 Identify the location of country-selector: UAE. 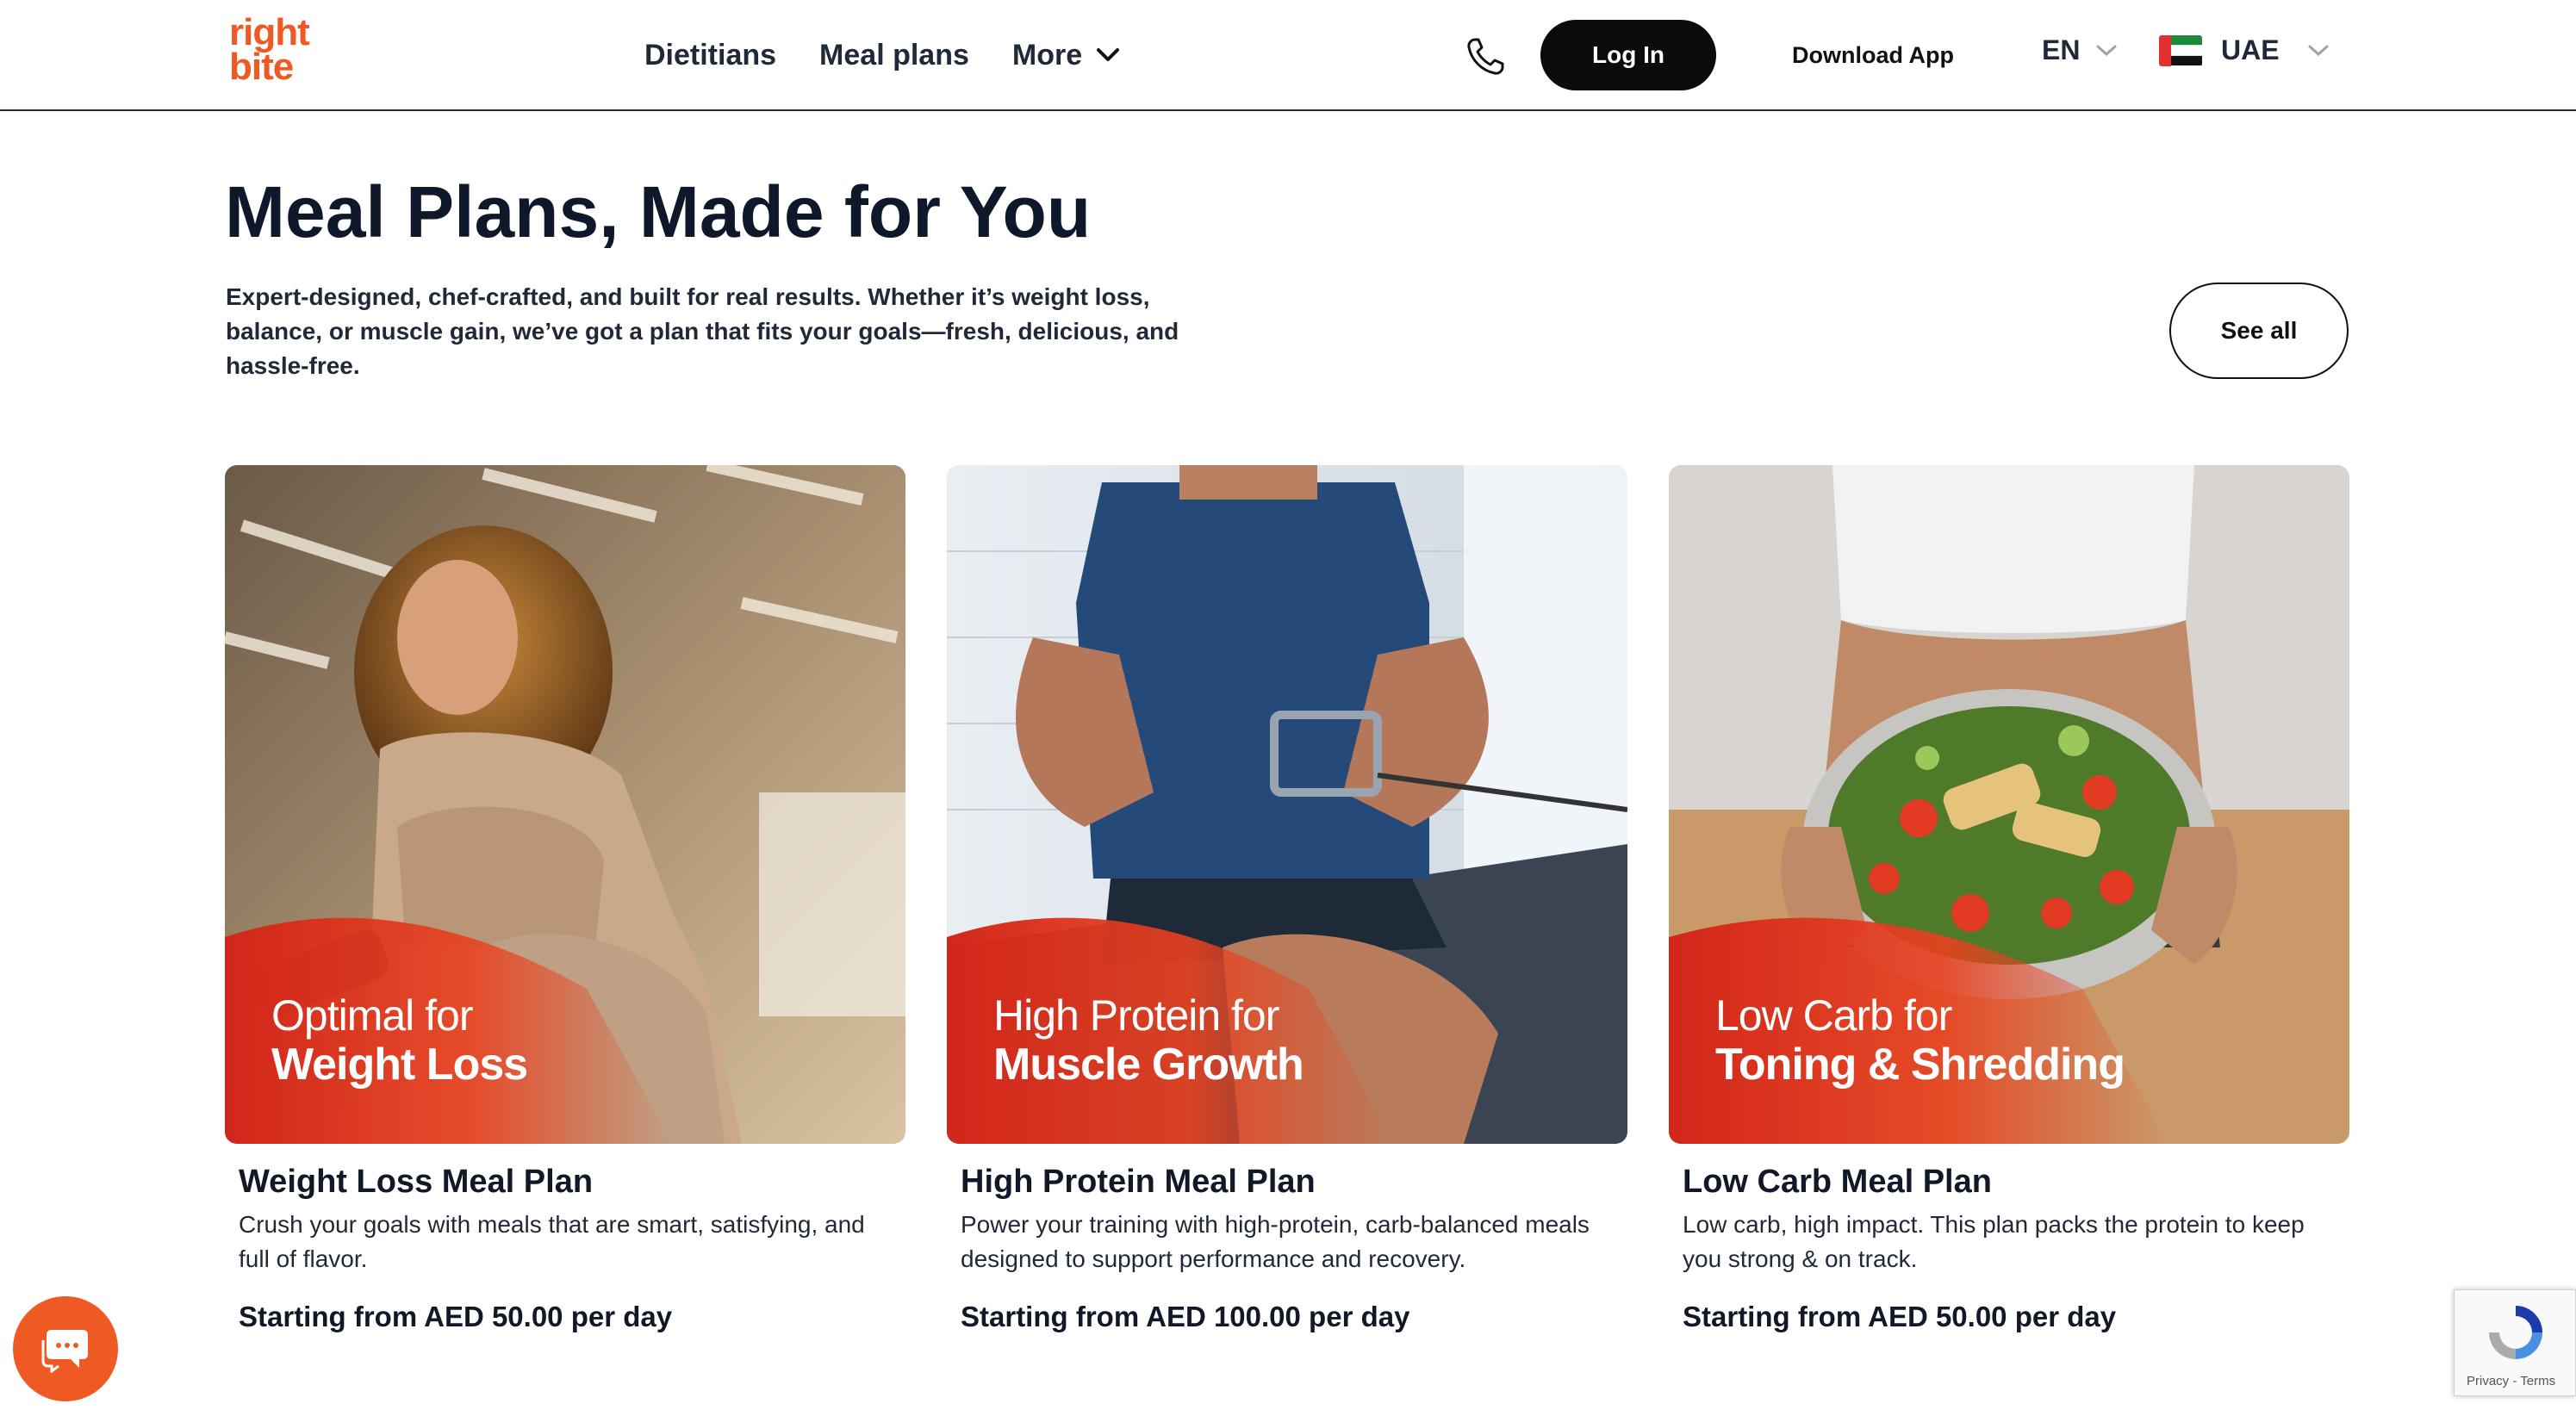
(2245, 50).